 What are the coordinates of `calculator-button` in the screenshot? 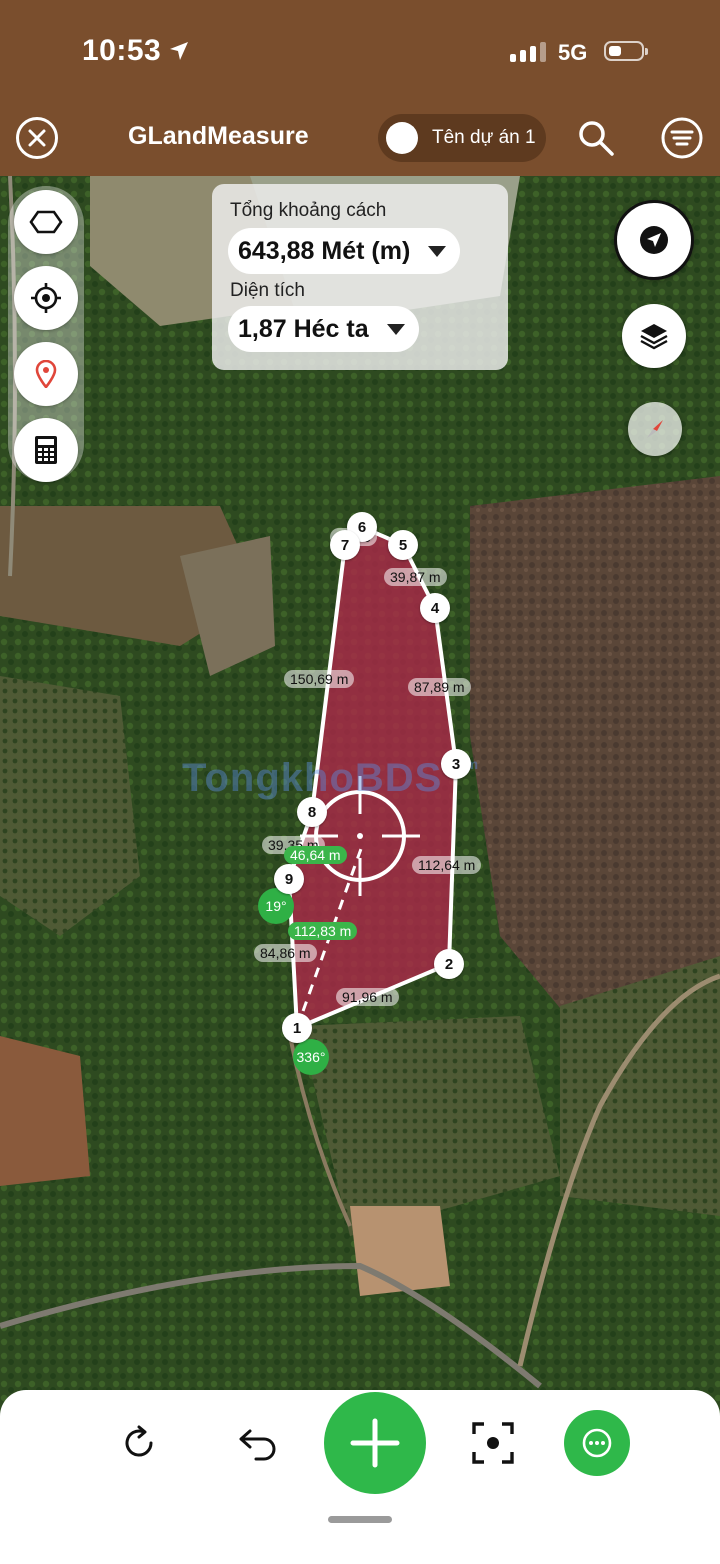 It's located at (46, 450).